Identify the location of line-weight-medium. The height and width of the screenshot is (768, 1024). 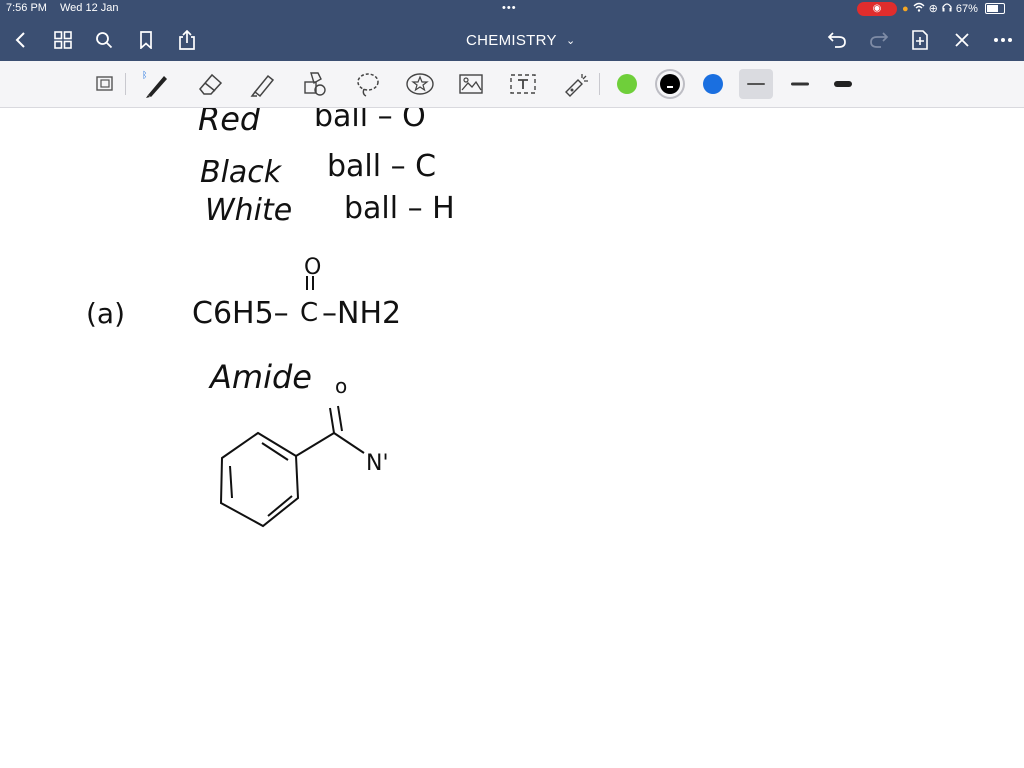
(800, 84).